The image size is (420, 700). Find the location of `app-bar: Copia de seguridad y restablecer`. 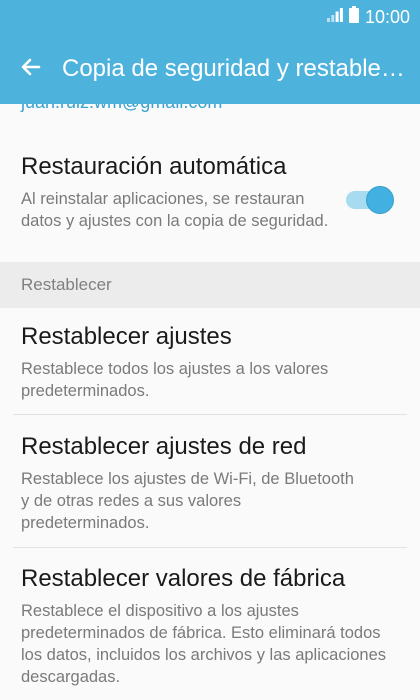

app-bar: Copia de seguridad y restablecer is located at coordinates (210, 69).